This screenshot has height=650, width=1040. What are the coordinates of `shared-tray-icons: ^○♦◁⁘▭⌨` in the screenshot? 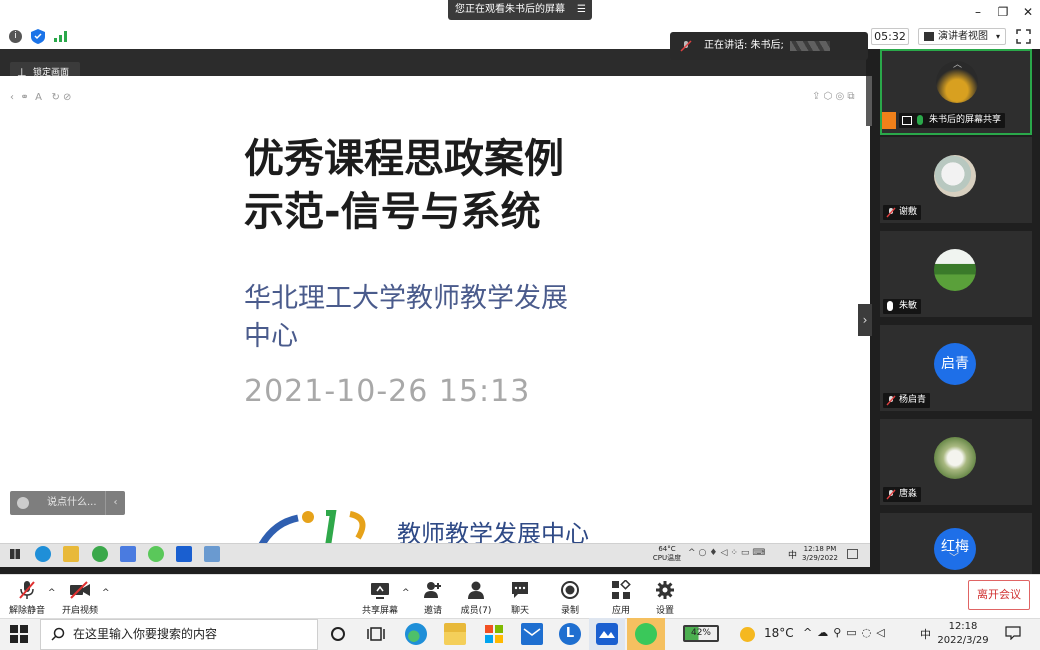 It's located at (728, 553).